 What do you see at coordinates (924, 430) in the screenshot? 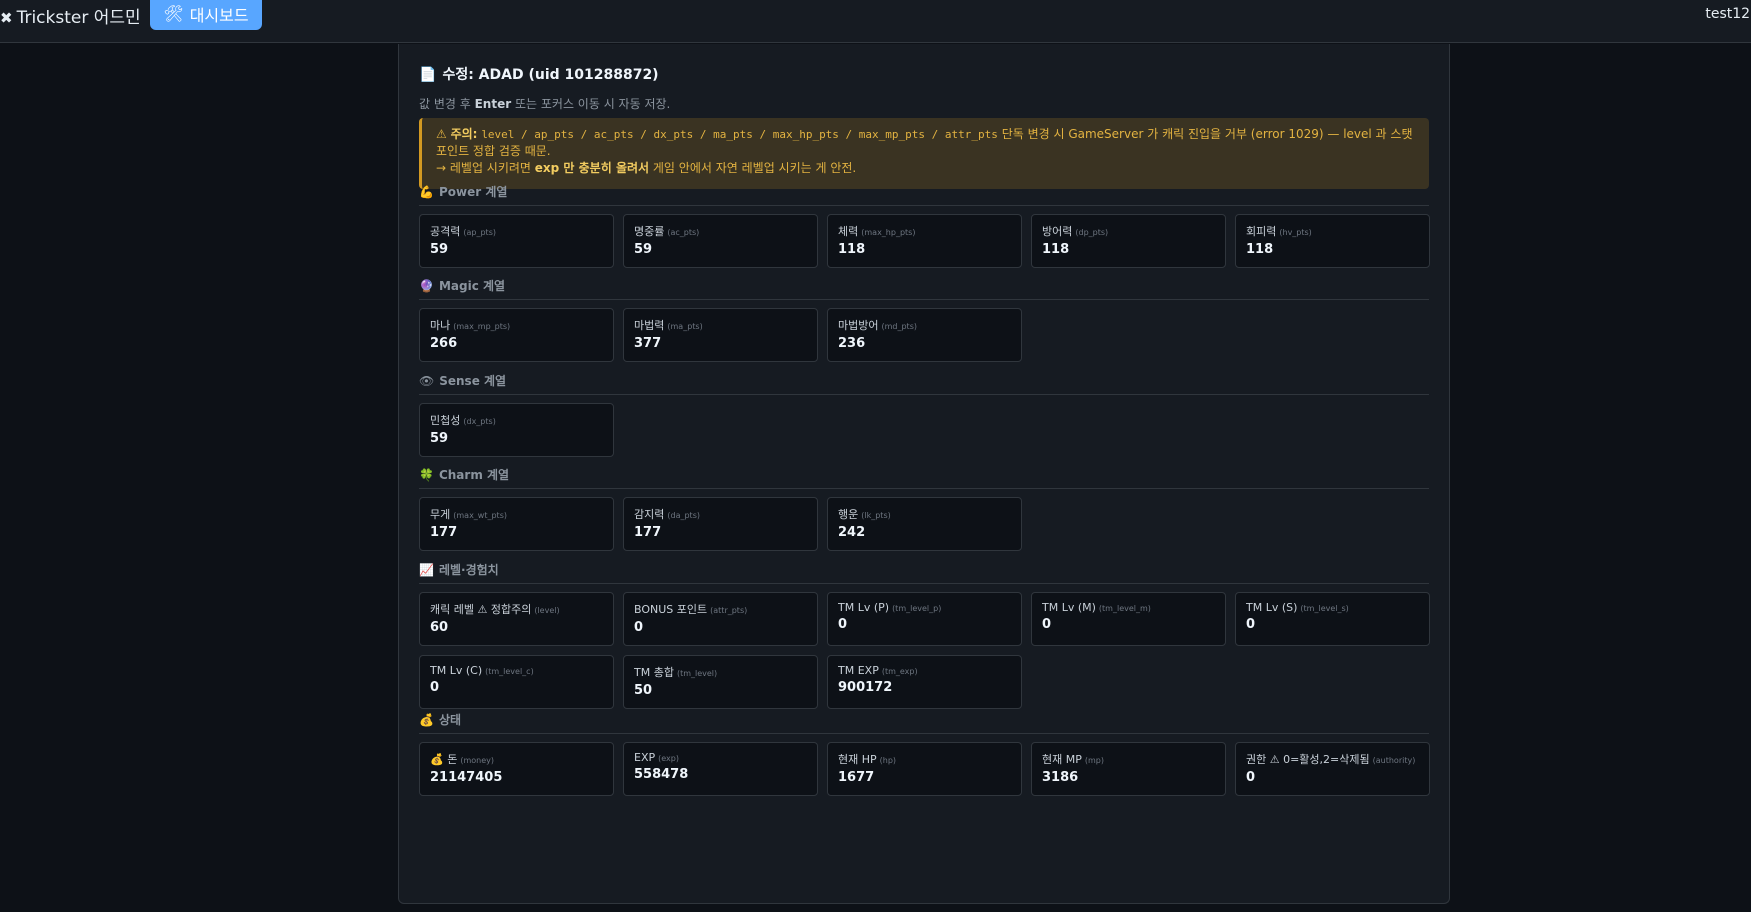
I see `sense-fields: 민첩성 (dx_pts)` at bounding box center [924, 430].